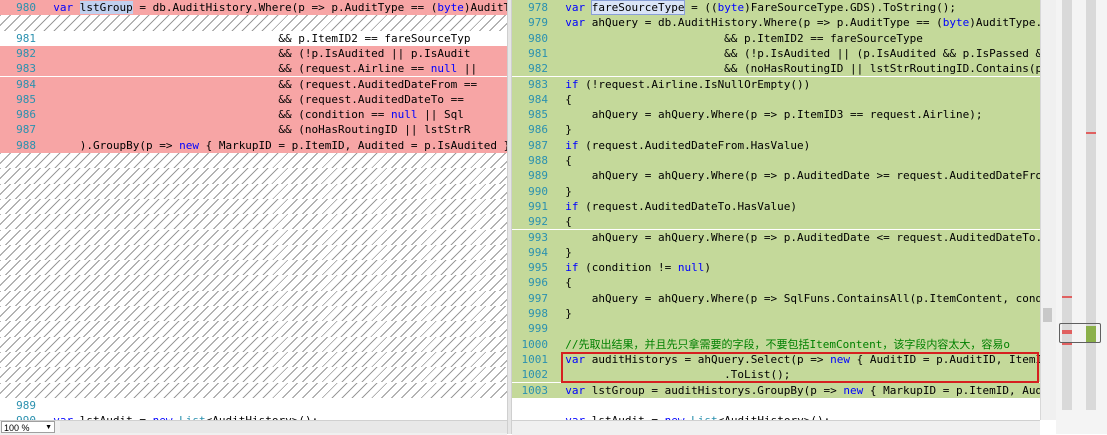 This screenshot has height=435, width=1107. Describe the element at coordinates (674, 206) in the screenshot. I see `code-text: if (request.AuditedDateTo.HasValue)` at that location.